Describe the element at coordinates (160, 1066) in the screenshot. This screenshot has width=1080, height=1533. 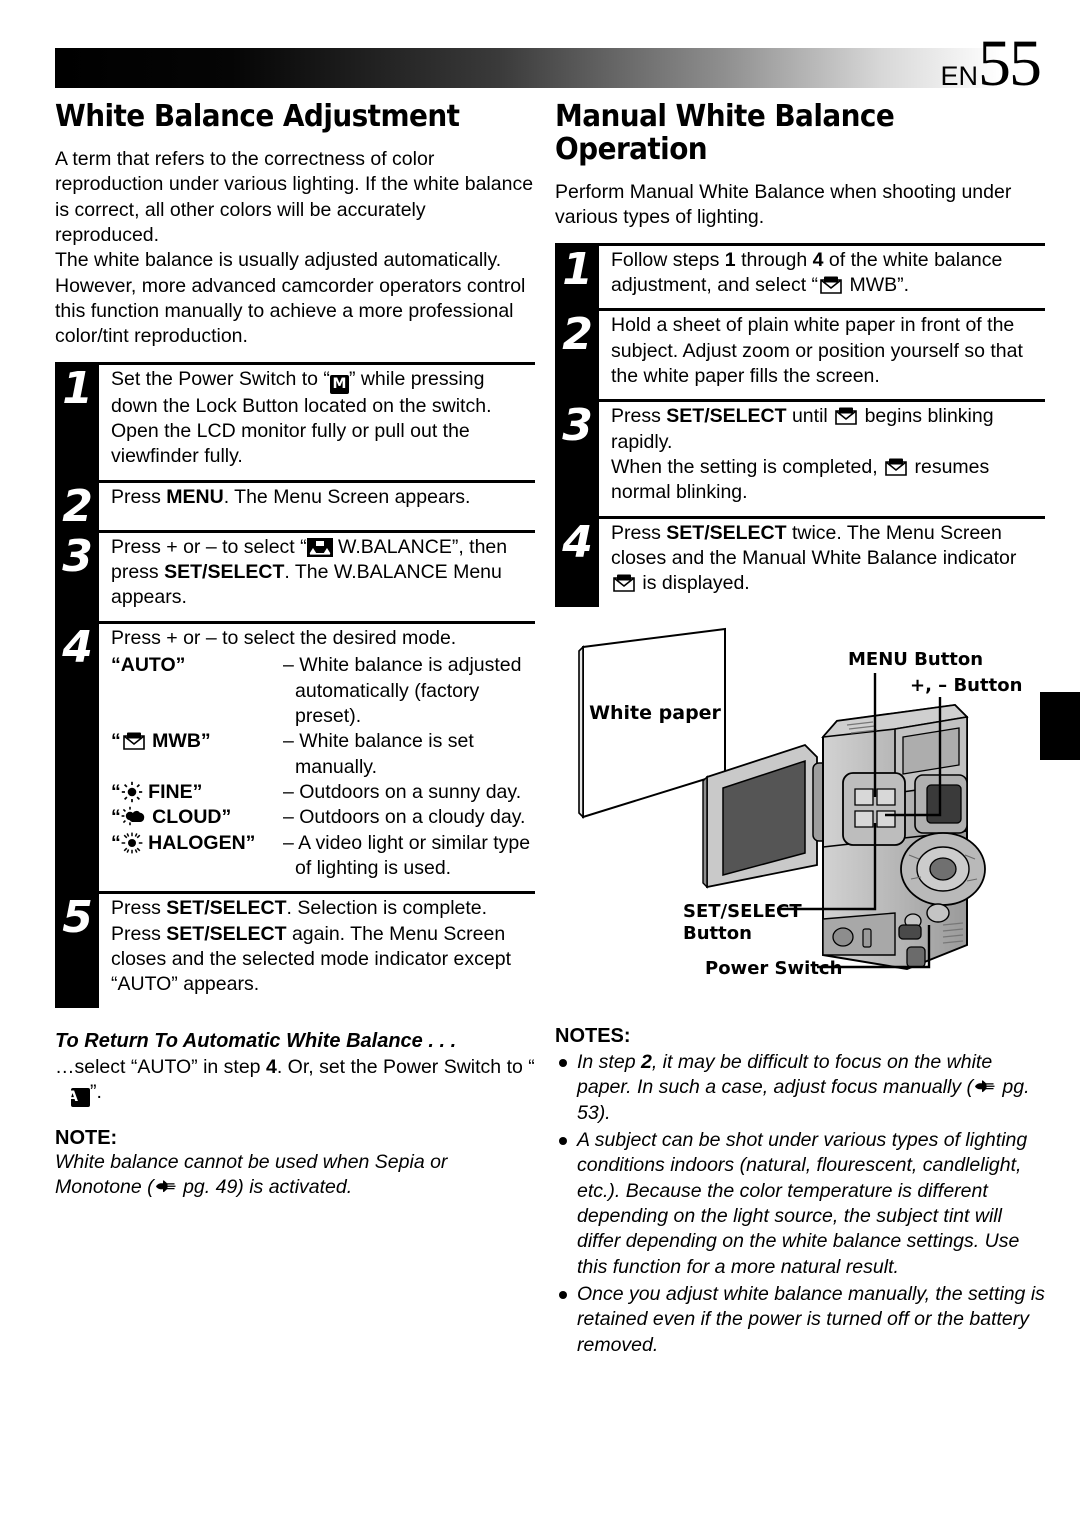
I see `return-text-a: …select “AUTO” in step` at that location.